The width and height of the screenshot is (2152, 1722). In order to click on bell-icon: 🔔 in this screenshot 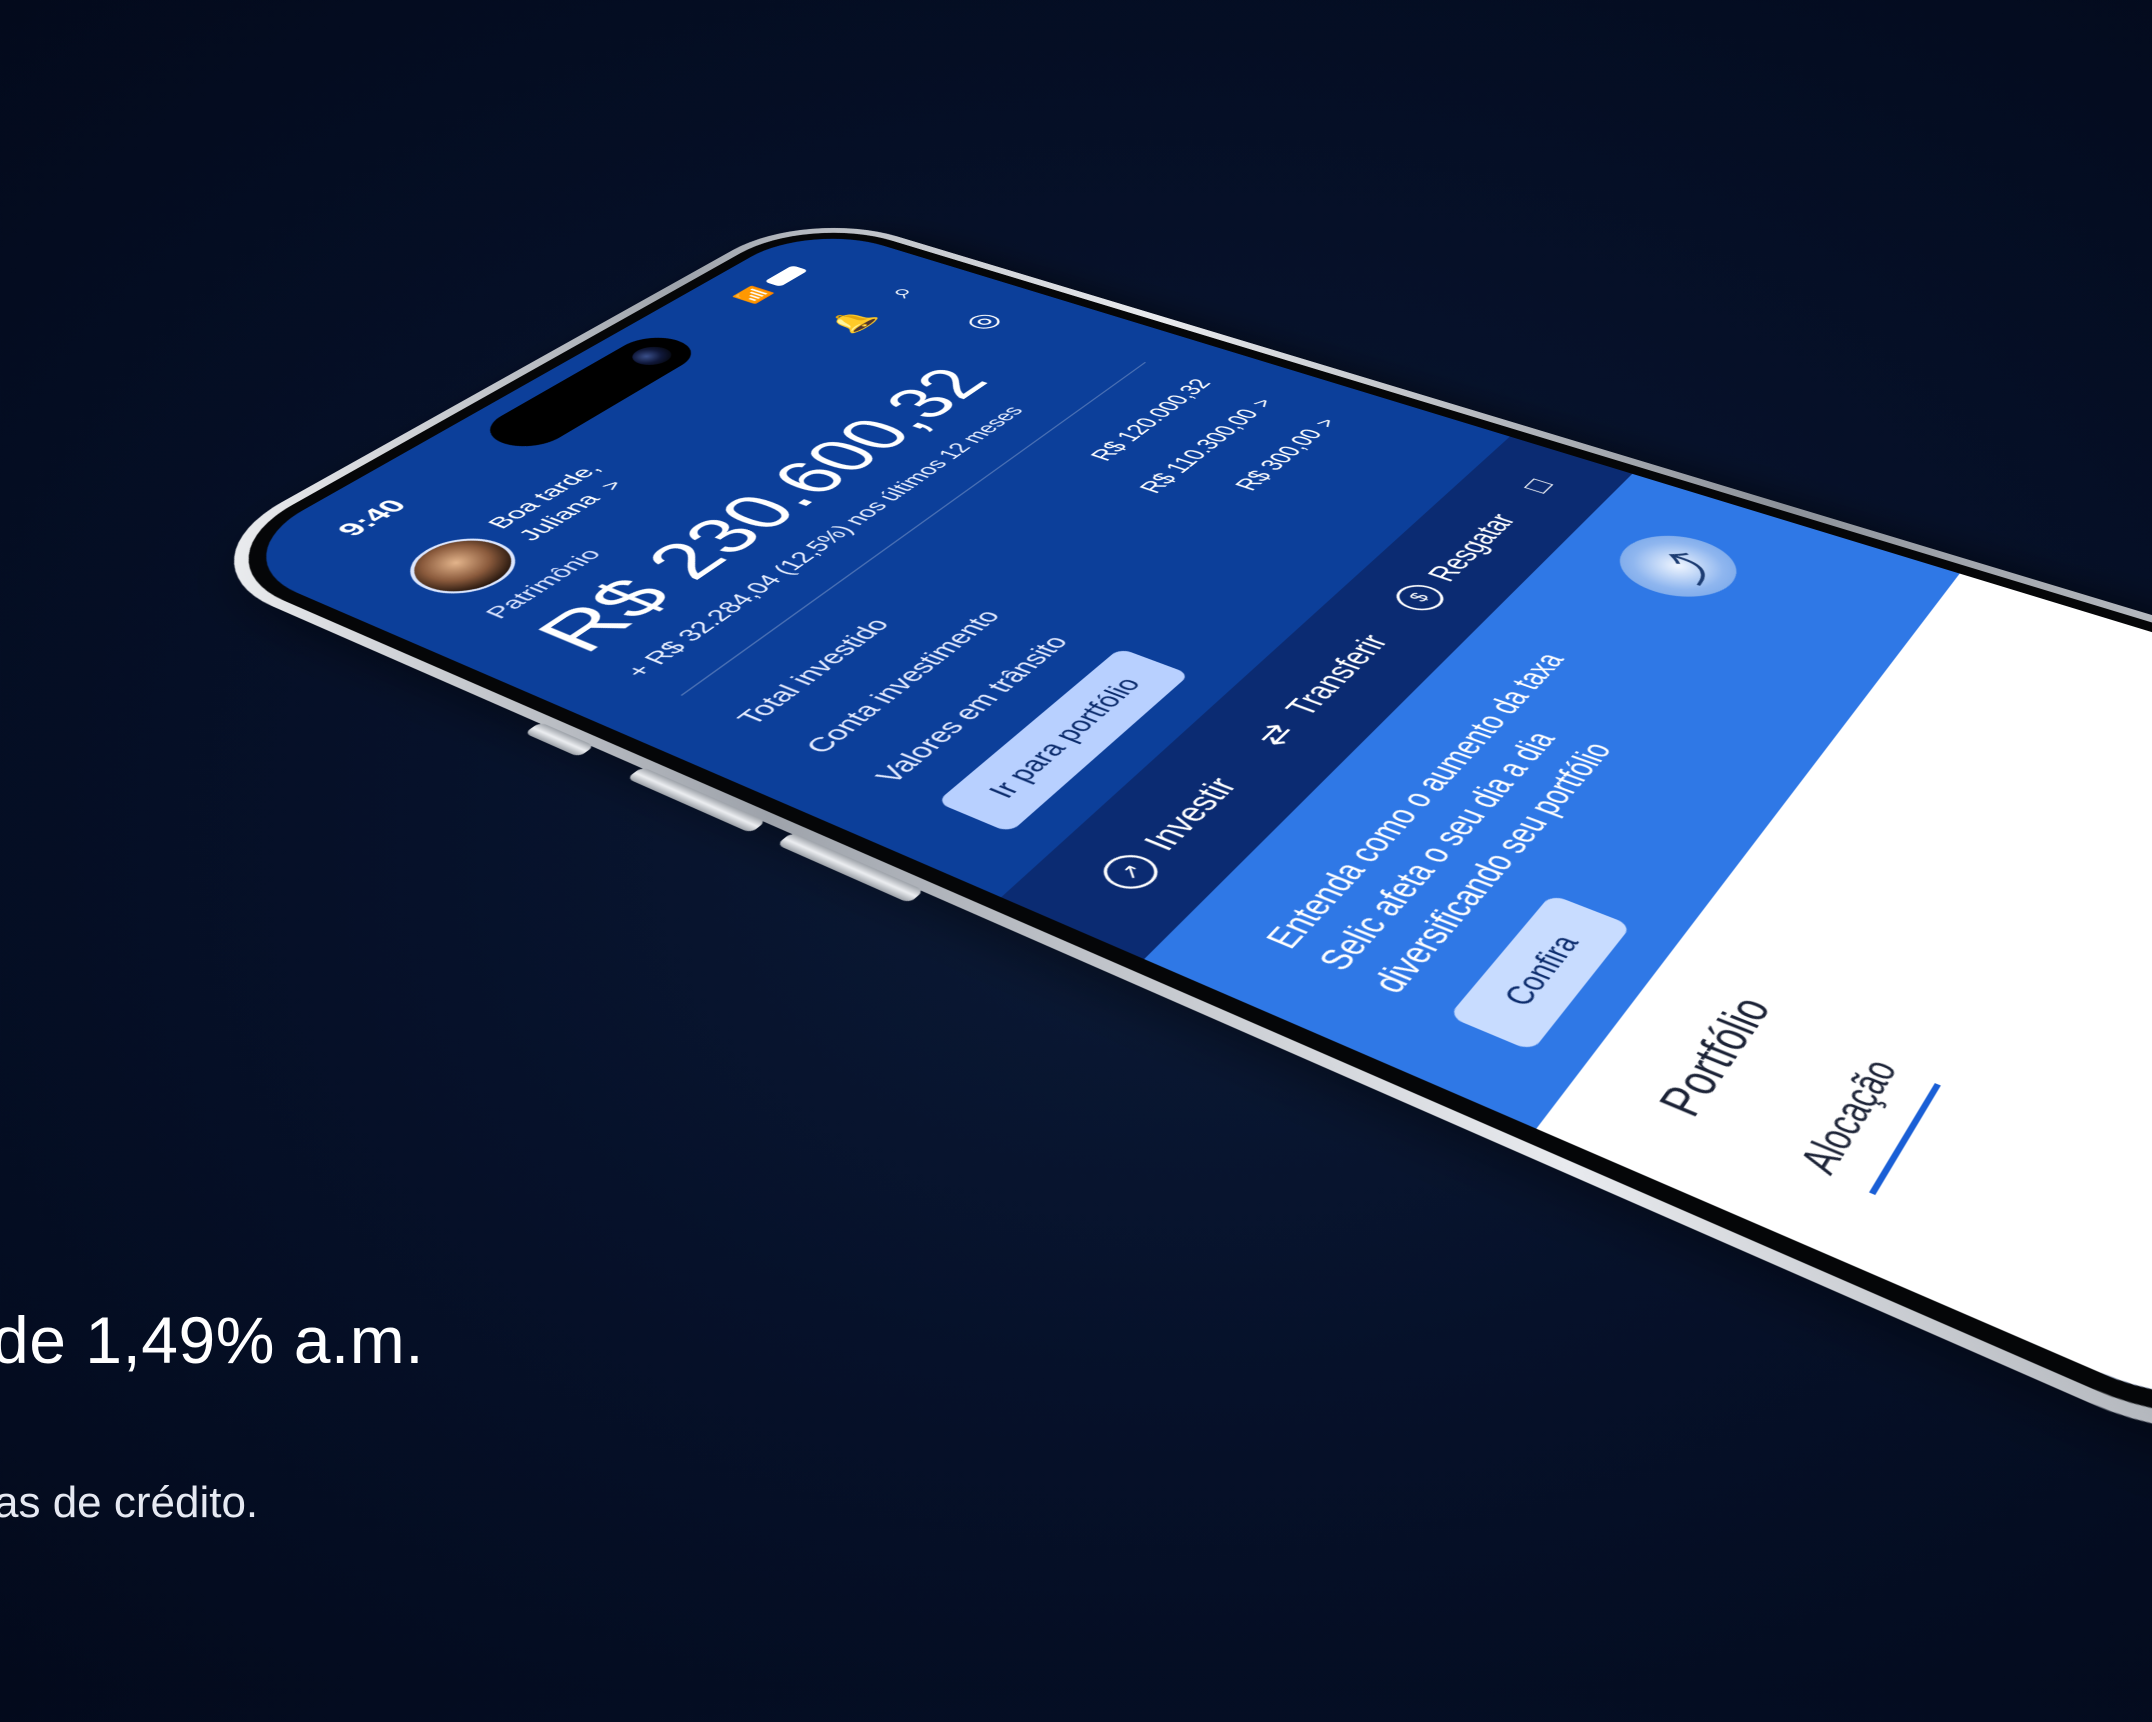, I will do `click(852, 322)`.